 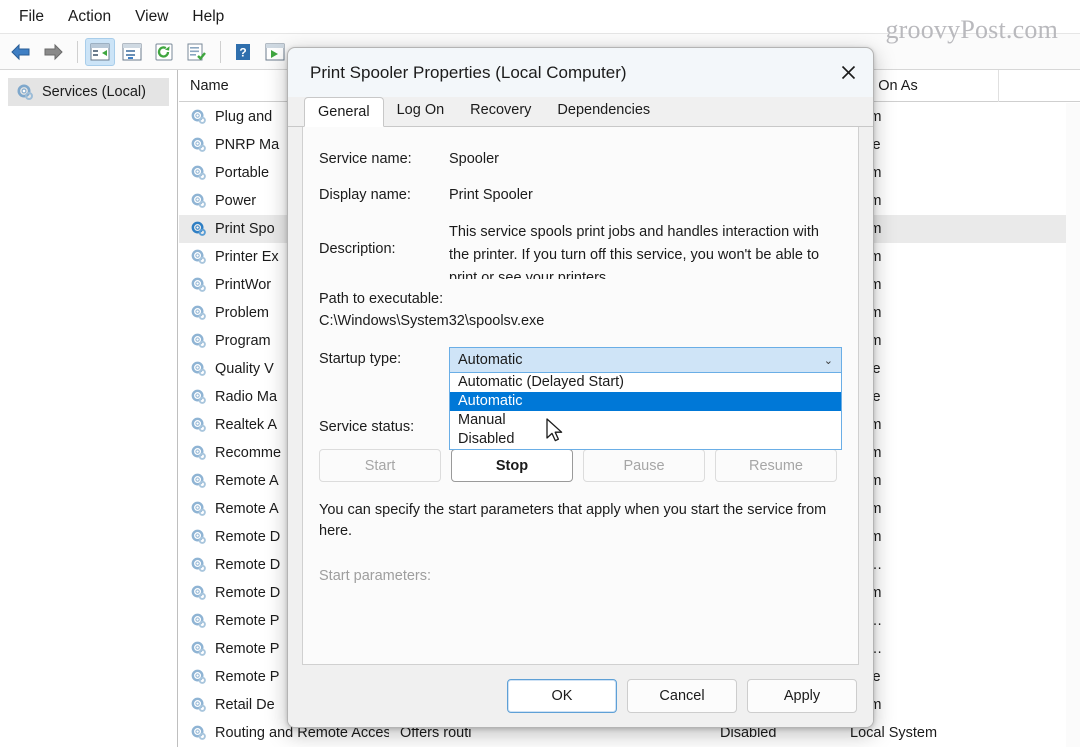 I want to click on service-name-text: Quality V, so click(x=244, y=369).